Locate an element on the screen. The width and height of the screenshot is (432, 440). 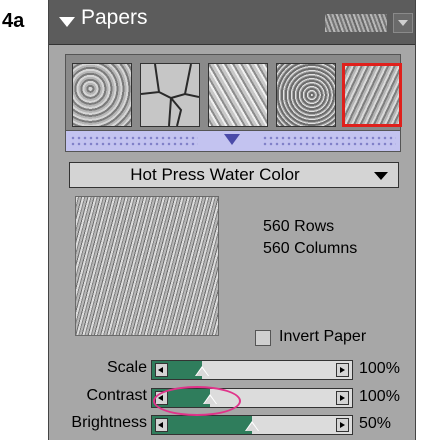
paper-type-dropdown: Hot Press Water Color is located at coordinates (234, 175).